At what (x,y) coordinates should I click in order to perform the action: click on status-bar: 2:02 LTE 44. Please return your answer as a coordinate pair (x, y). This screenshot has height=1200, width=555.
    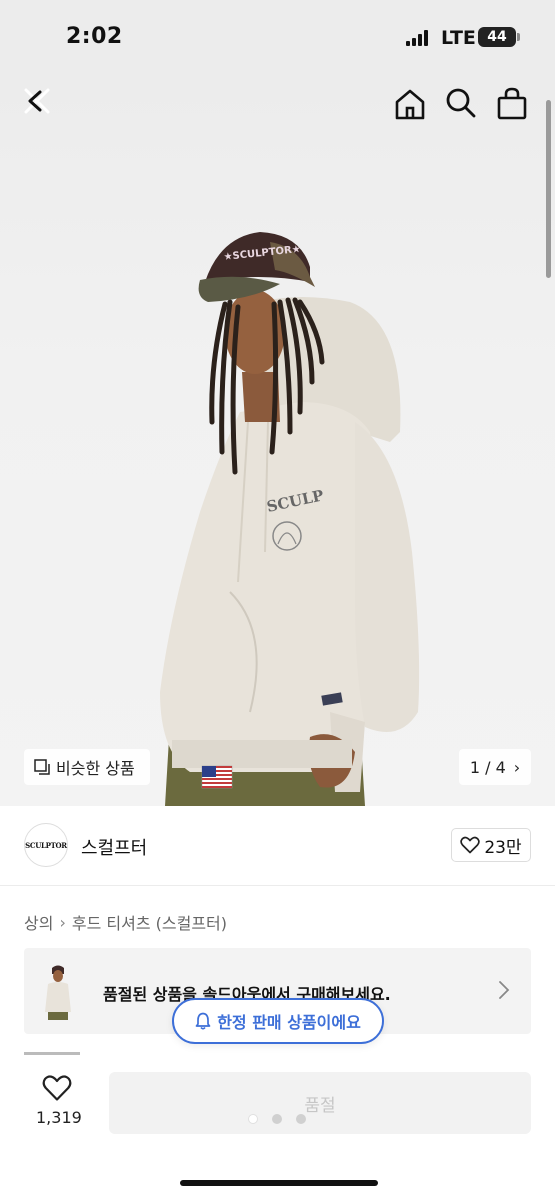
    Looking at the image, I should click on (277, 36).